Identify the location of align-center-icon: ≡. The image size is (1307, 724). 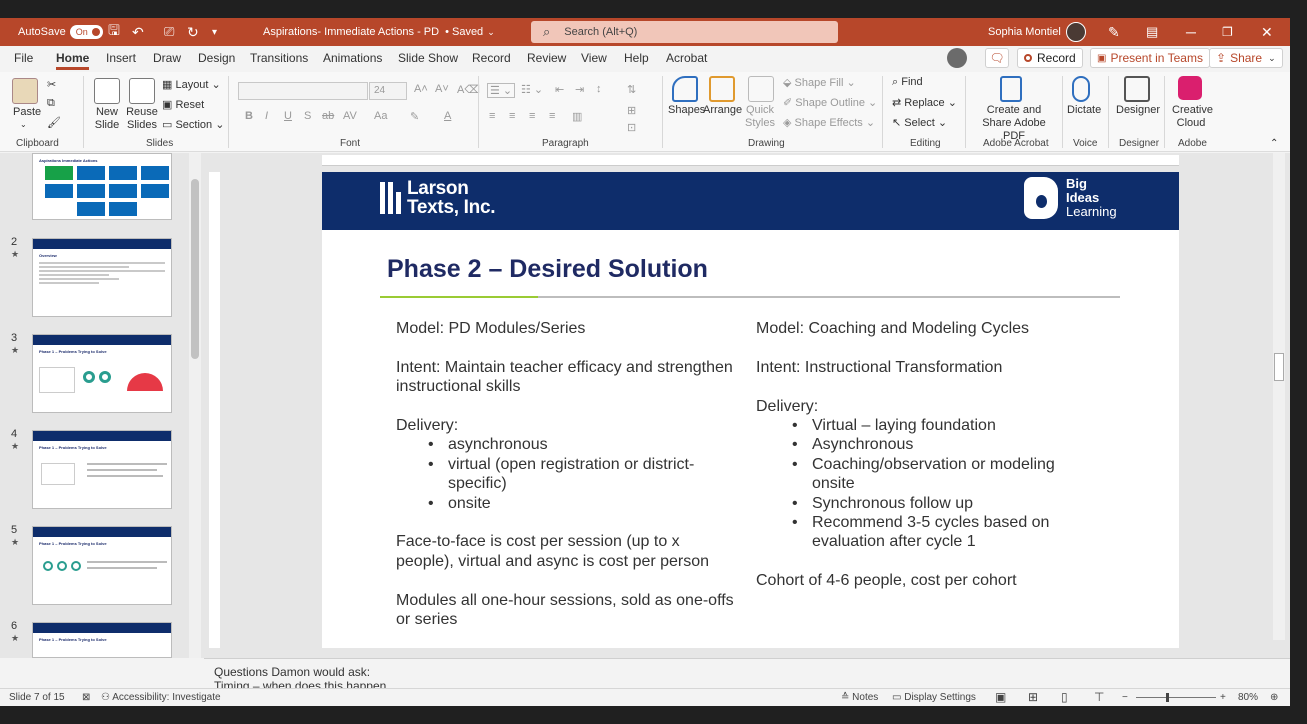
(512, 116).